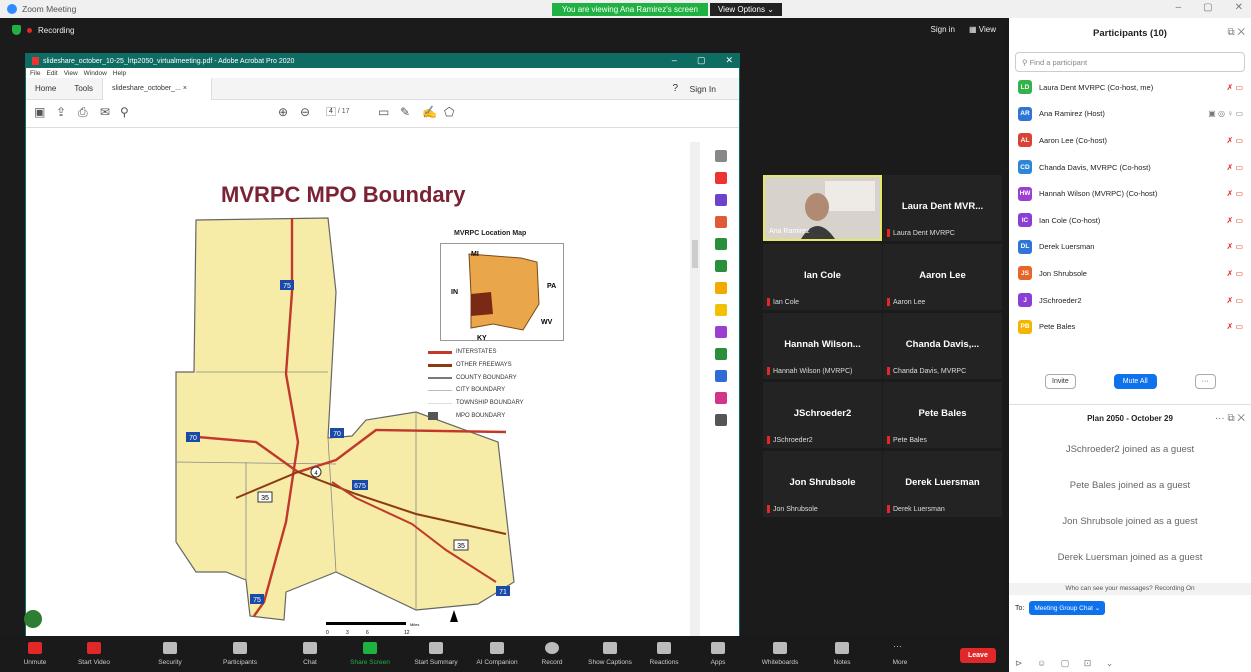 The height and width of the screenshot is (672, 1251). Describe the element at coordinates (1230, 418) in the screenshot. I see `chat-header-icons: ··· ⧉ ✕` at that location.